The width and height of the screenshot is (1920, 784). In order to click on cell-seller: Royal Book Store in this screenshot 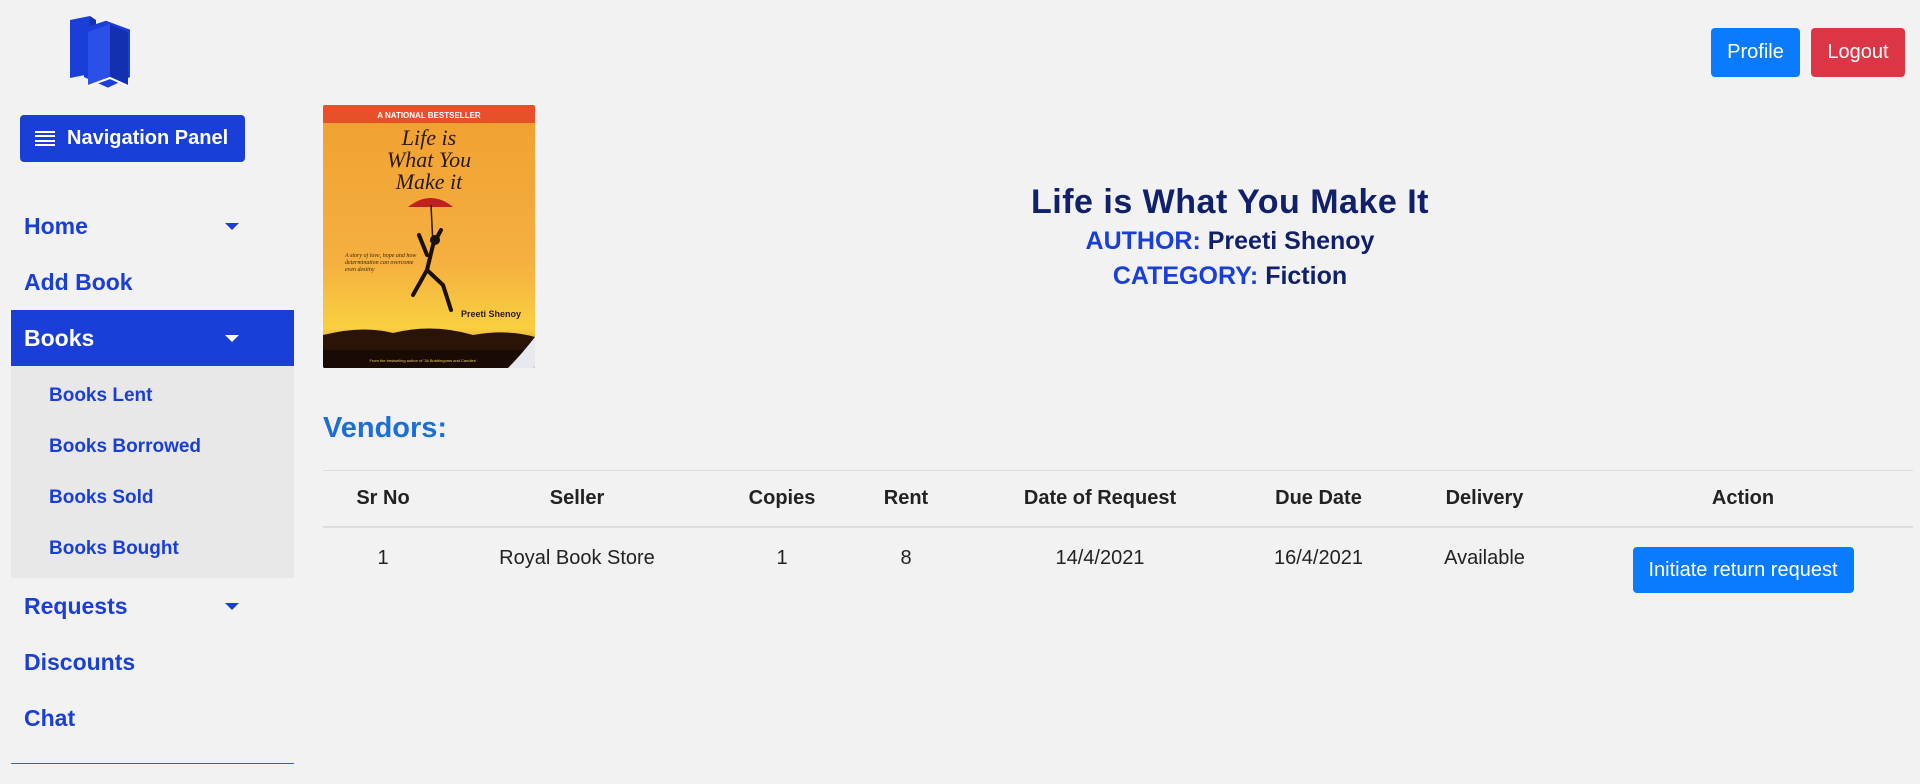, I will do `click(577, 557)`.